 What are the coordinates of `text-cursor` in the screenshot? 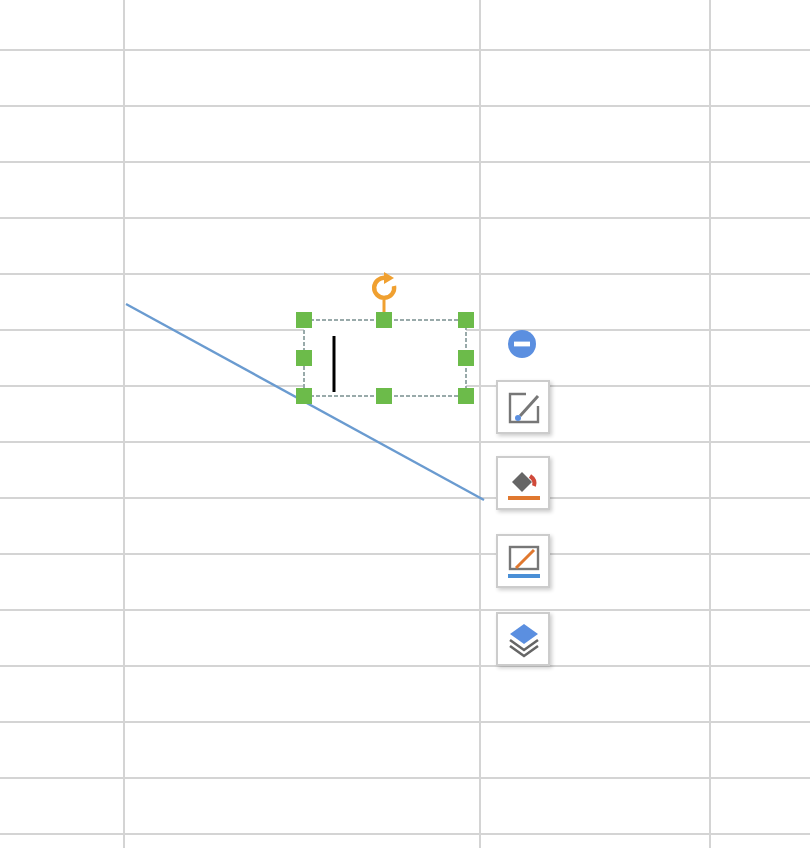 It's located at (334, 364).